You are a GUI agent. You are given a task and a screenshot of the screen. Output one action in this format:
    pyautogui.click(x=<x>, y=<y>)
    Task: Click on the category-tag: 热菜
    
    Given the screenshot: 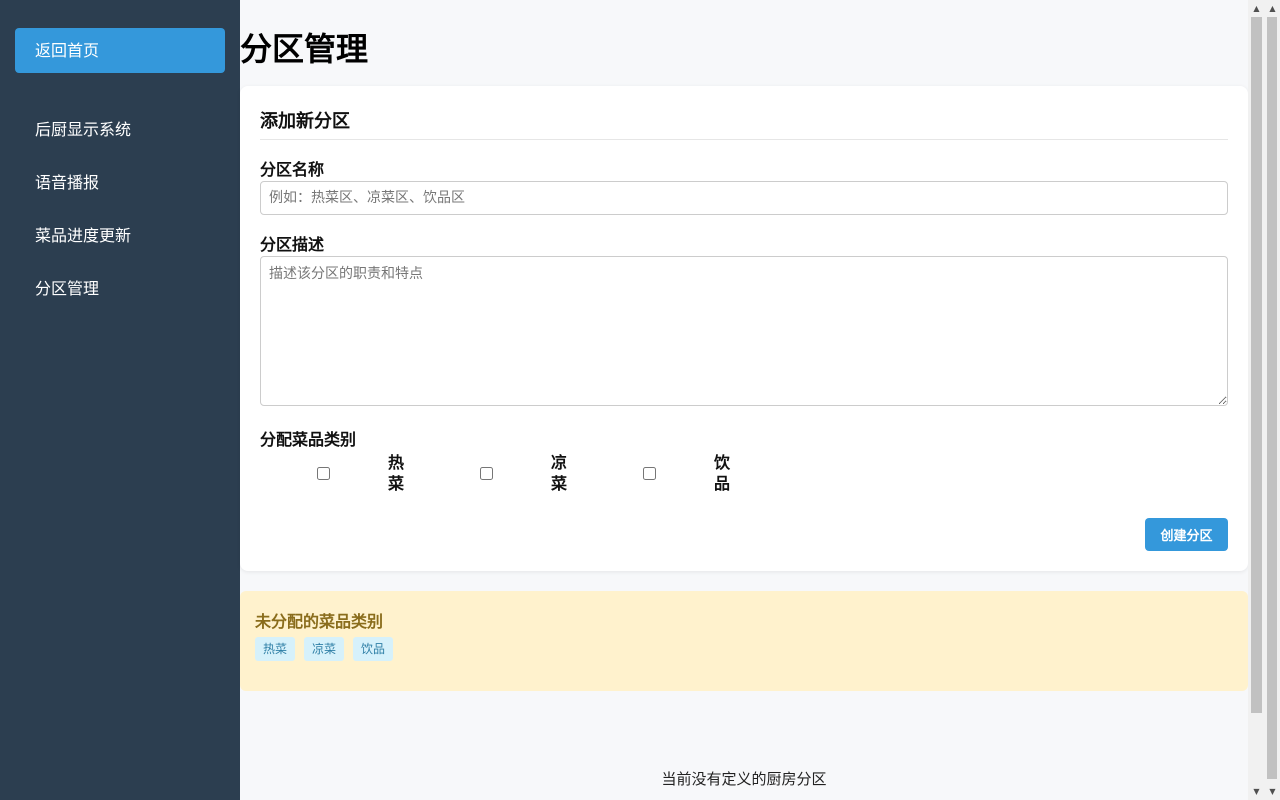 What is the action you would take?
    pyautogui.click(x=275, y=649)
    